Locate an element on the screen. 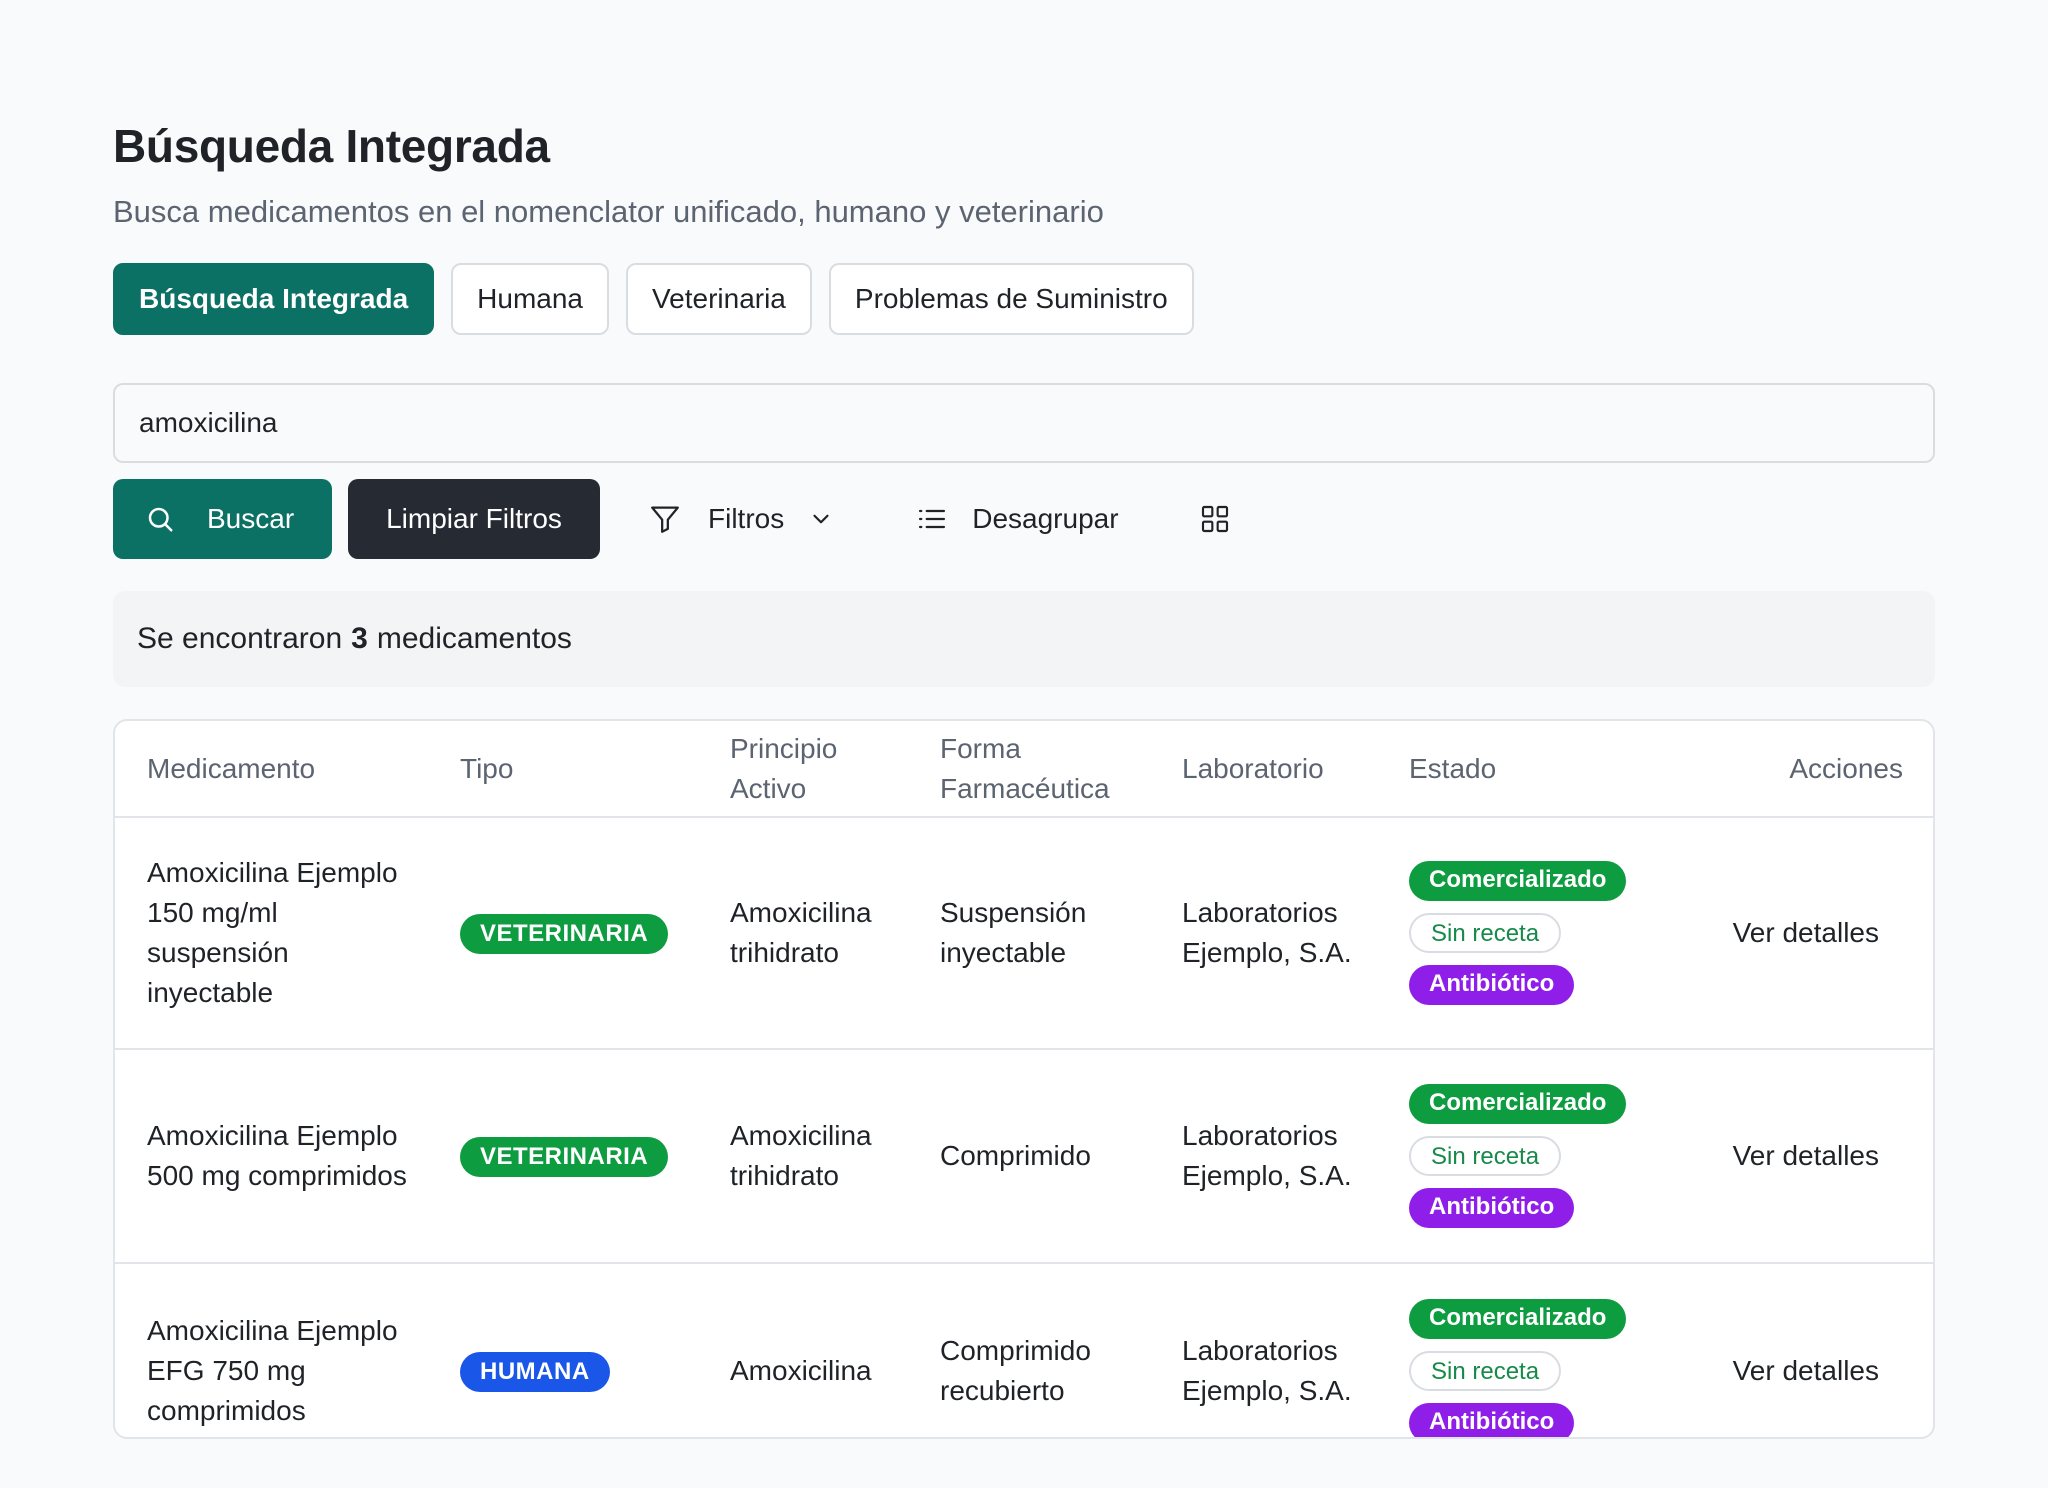 The image size is (2048, 1488). search-icon is located at coordinates (160, 519).